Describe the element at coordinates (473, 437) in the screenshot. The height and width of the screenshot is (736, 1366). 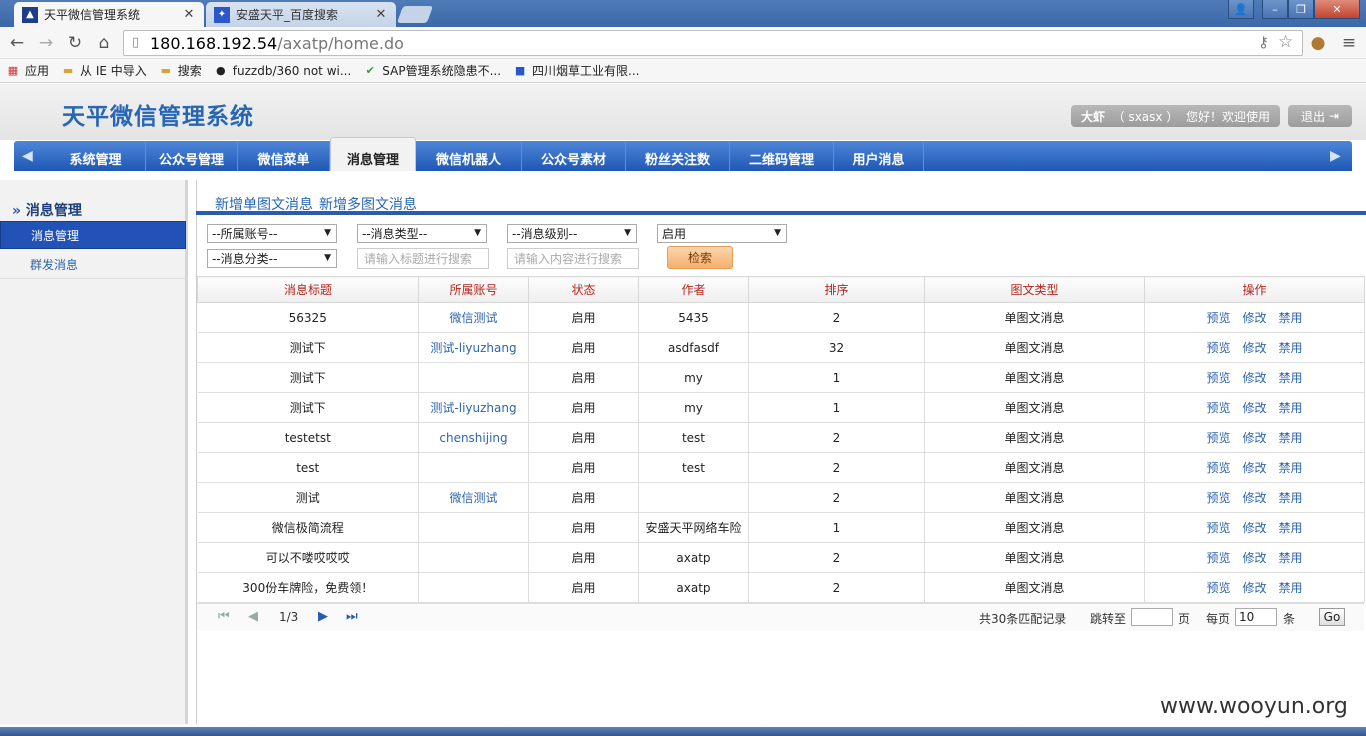
I see `cell-account: chenshijing` at that location.